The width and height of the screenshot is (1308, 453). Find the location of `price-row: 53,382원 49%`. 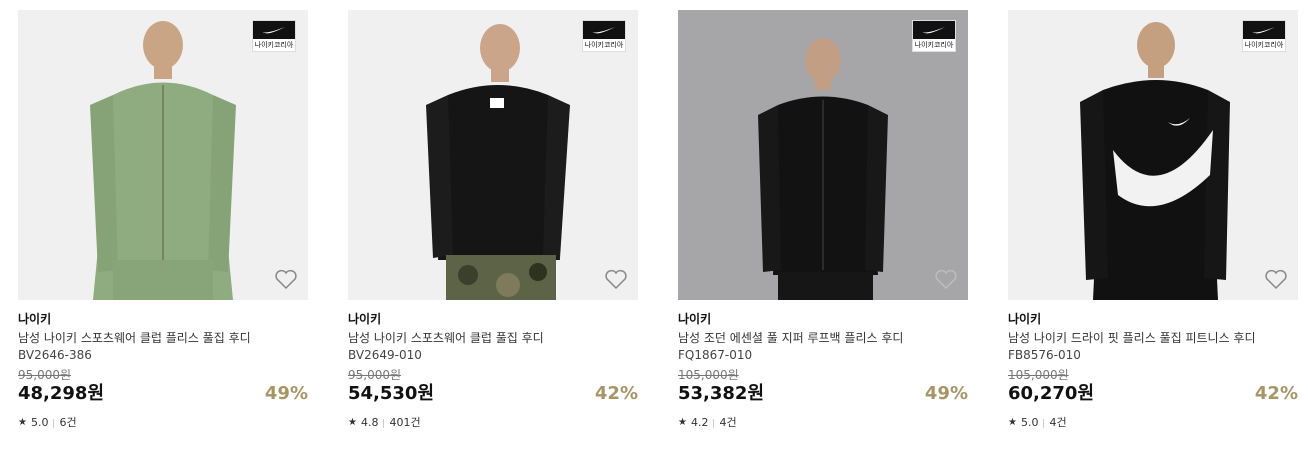

price-row: 53,382원 49% is located at coordinates (823, 394).